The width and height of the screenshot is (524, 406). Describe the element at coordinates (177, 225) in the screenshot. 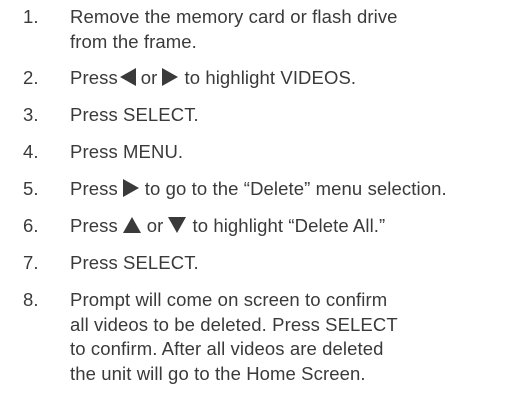

I see `down-triangle-icon` at that location.